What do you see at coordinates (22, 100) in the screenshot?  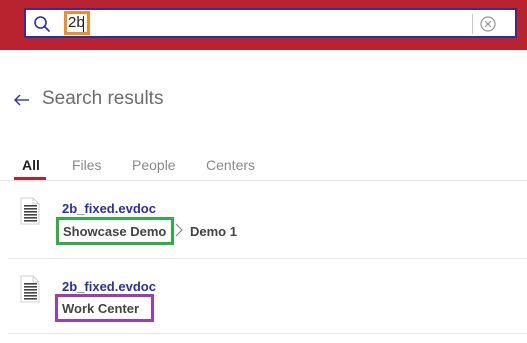 I see `back-arrow-icon` at bounding box center [22, 100].